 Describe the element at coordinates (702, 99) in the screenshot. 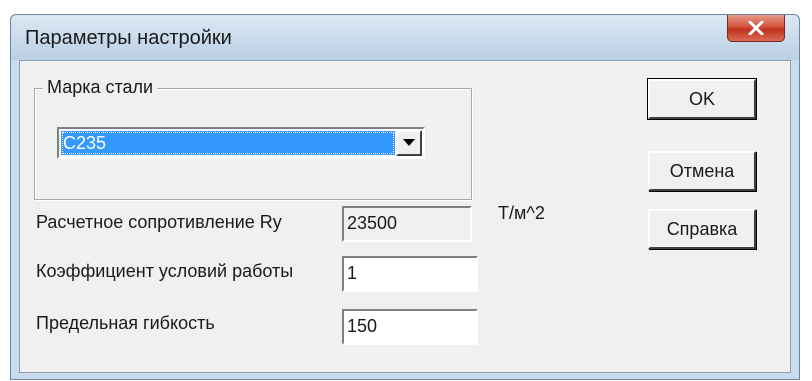

I see `ok-button: OK` at that location.